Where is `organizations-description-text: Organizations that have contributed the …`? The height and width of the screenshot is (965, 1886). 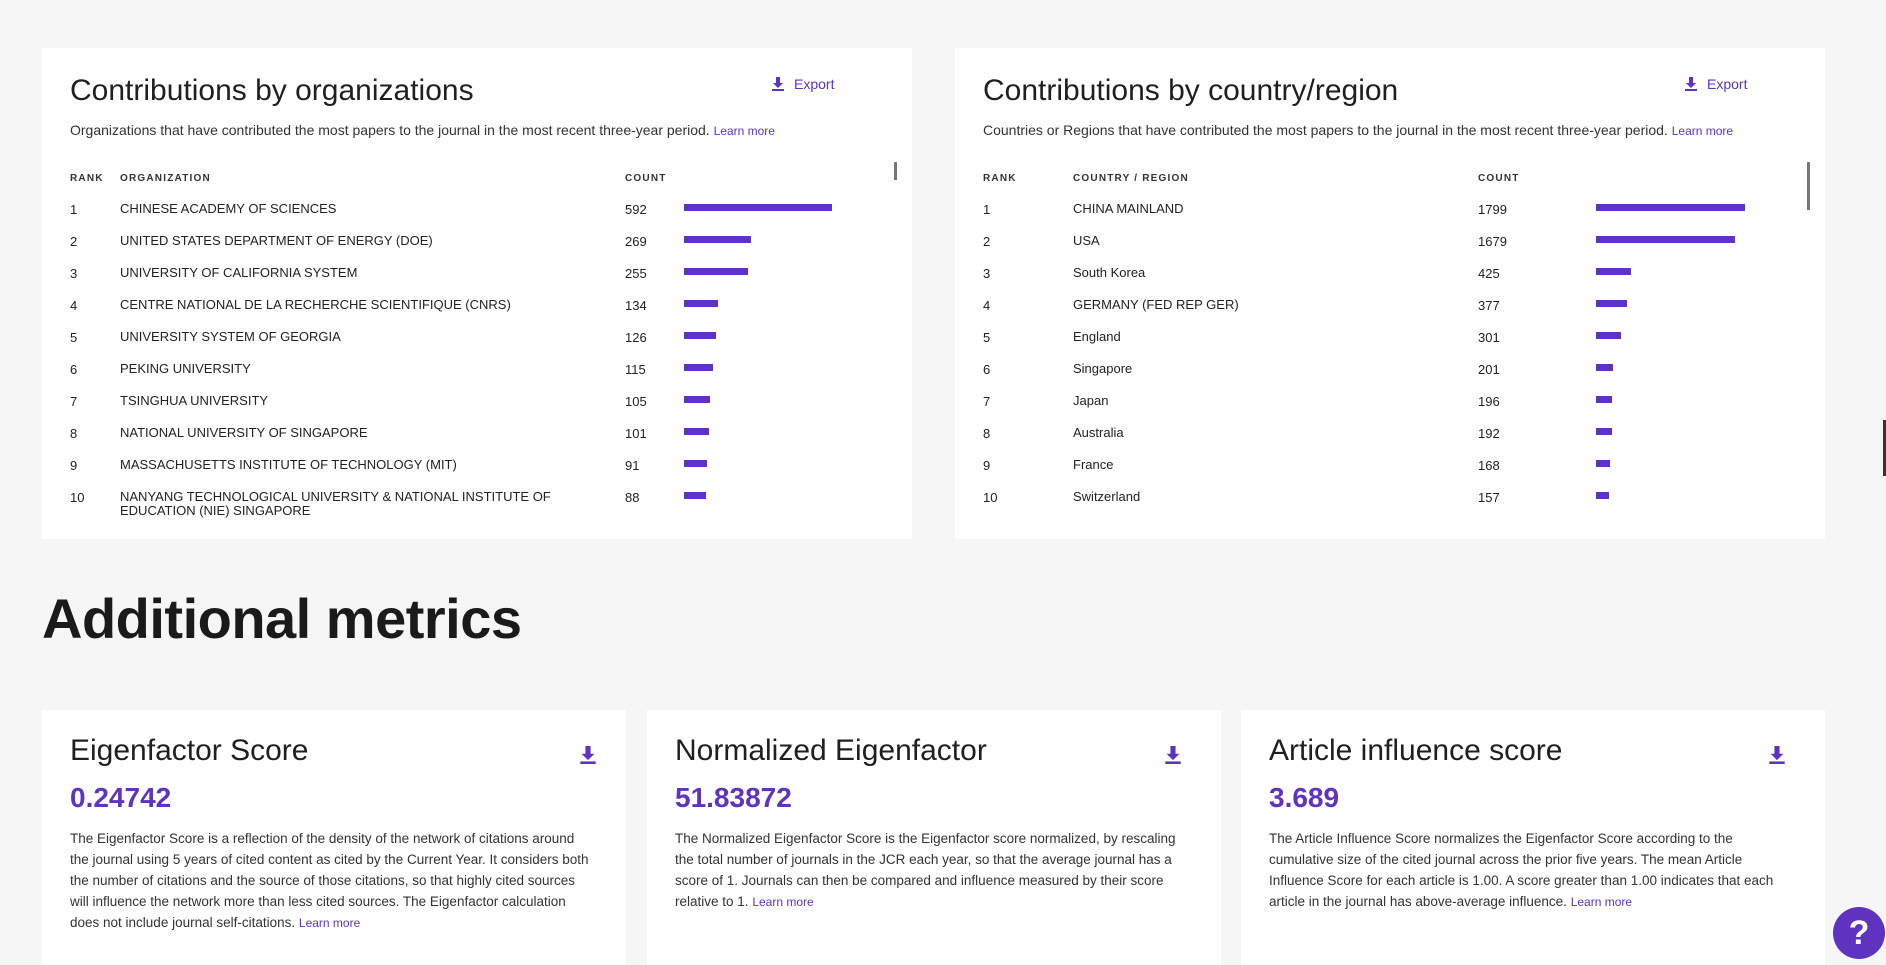
organizations-description-text: Organizations that have contributed the … is located at coordinates (390, 130).